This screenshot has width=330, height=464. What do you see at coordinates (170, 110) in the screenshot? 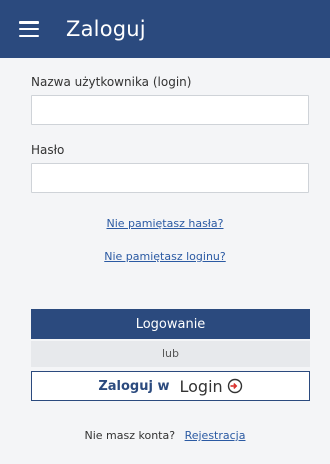
I see `username-input` at bounding box center [170, 110].